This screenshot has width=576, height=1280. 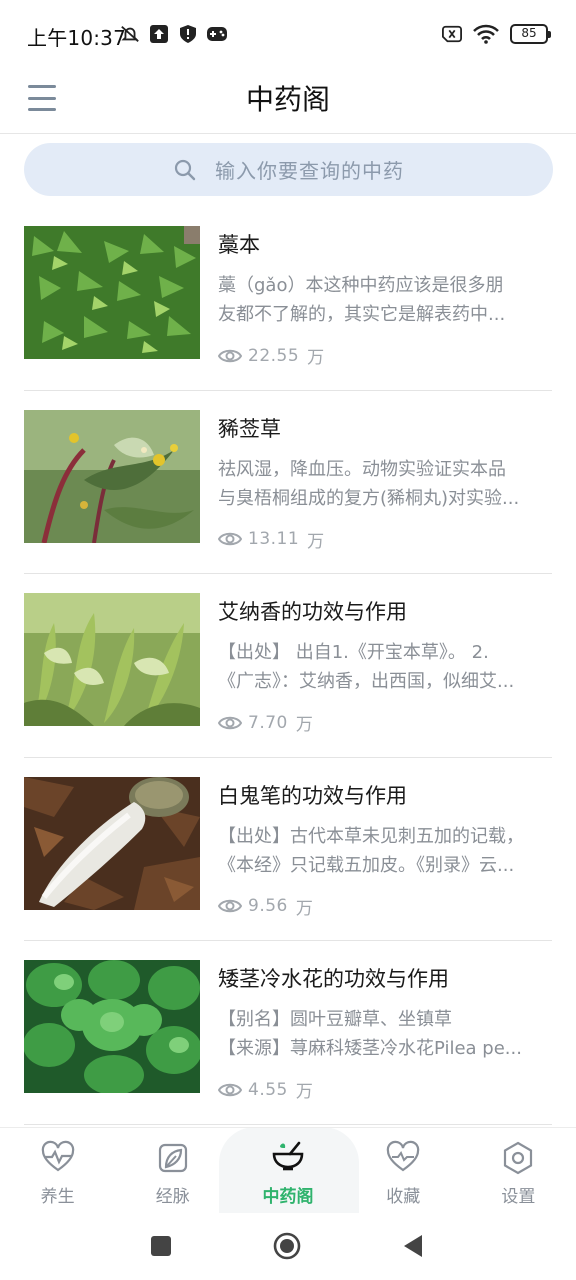 I want to click on tab-label: 设置, so click(x=518, y=1197).